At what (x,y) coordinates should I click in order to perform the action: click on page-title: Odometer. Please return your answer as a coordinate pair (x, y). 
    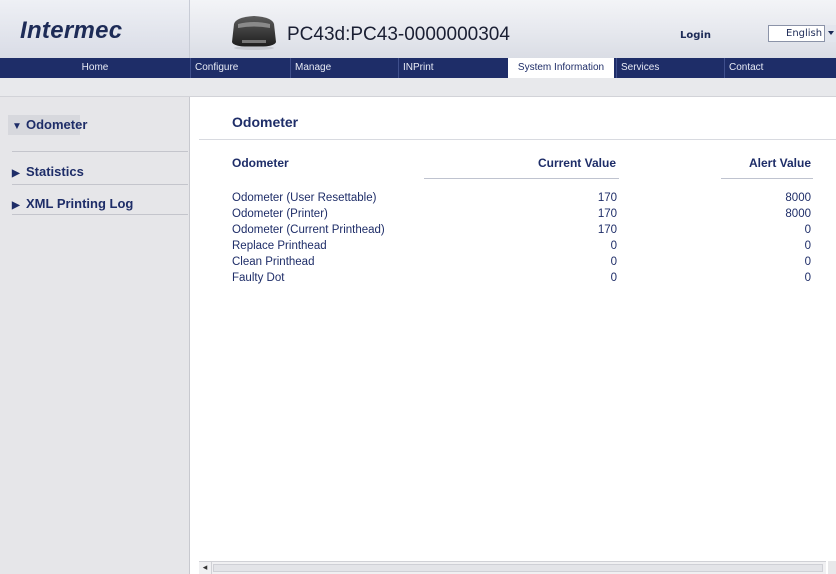
    Looking at the image, I should click on (265, 122).